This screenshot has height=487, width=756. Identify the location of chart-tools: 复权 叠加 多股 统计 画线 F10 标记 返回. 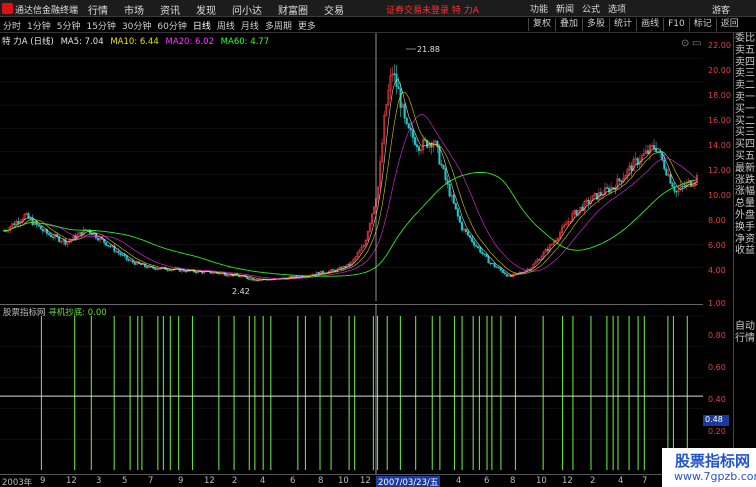
(635, 24).